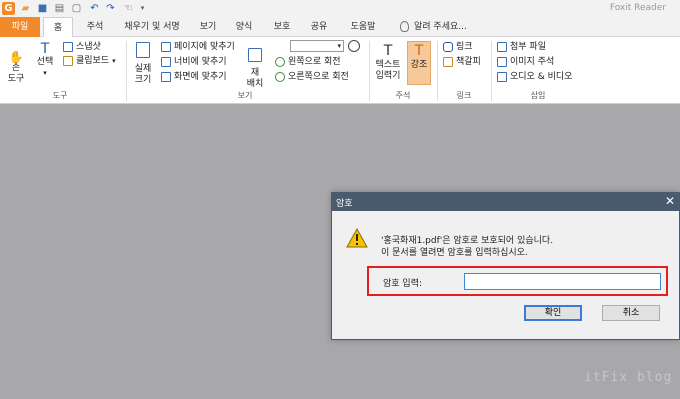 Image resolution: width=680 pixels, height=399 pixels. I want to click on foxit-logo-icon: G, so click(8, 8).